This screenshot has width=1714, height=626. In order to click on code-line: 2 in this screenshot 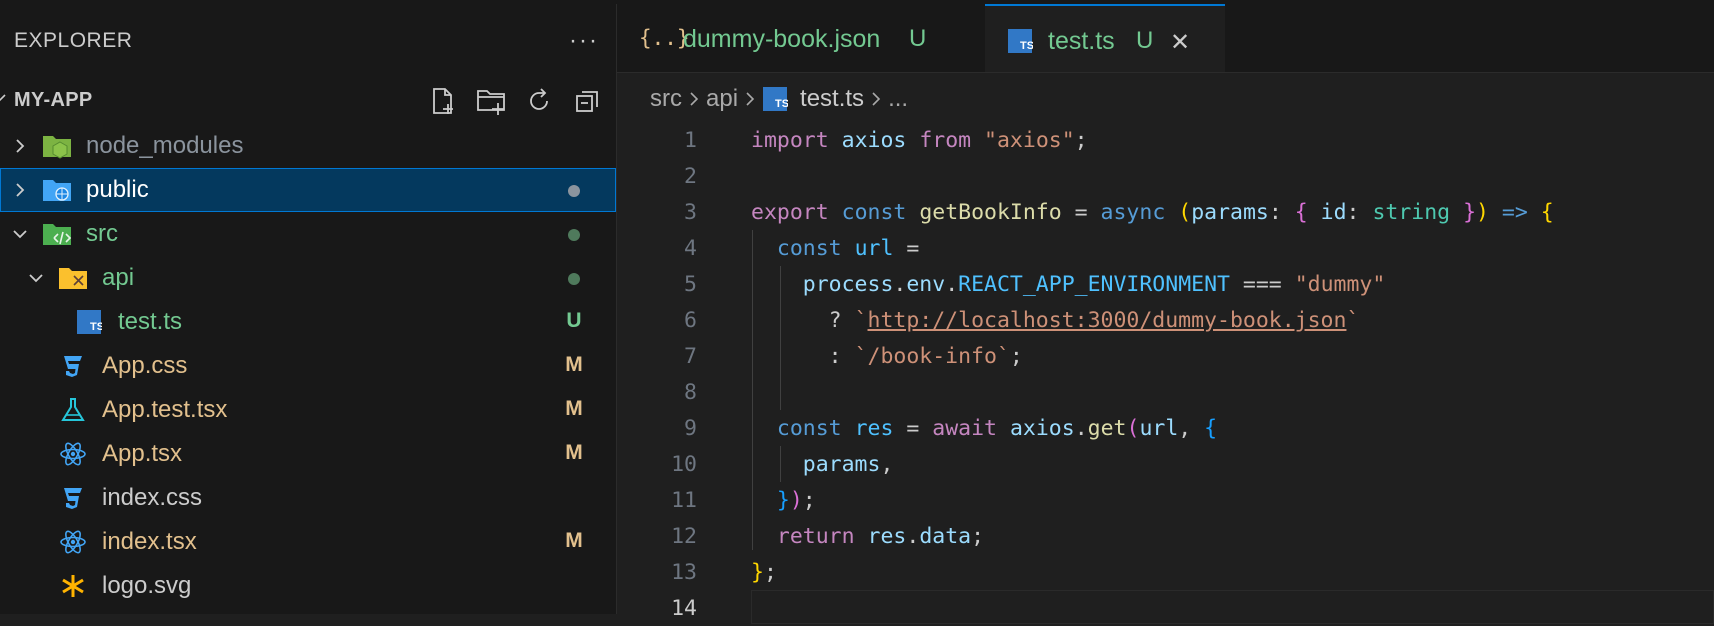, I will do `click(1165, 176)`.